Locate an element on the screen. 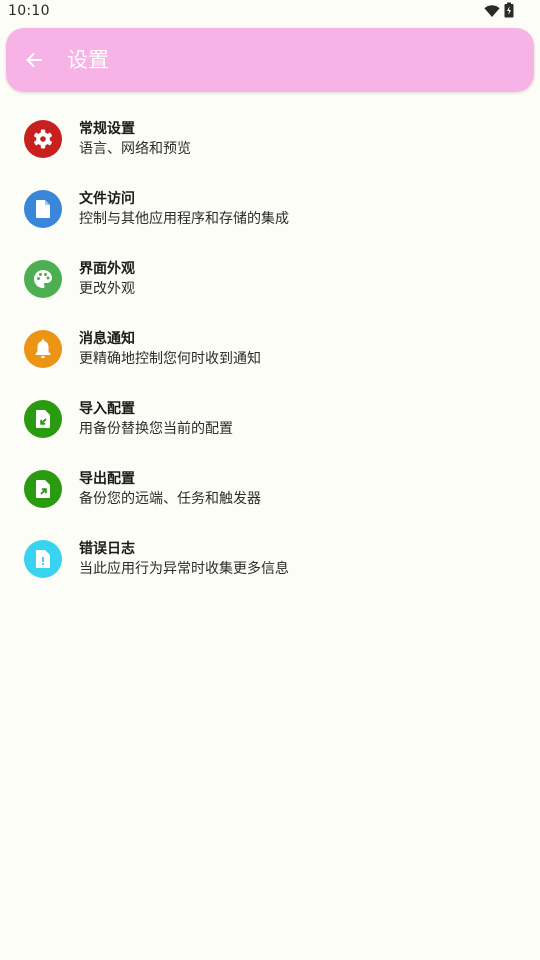 This screenshot has height=960, width=540. gear-icon is located at coordinates (43, 139).